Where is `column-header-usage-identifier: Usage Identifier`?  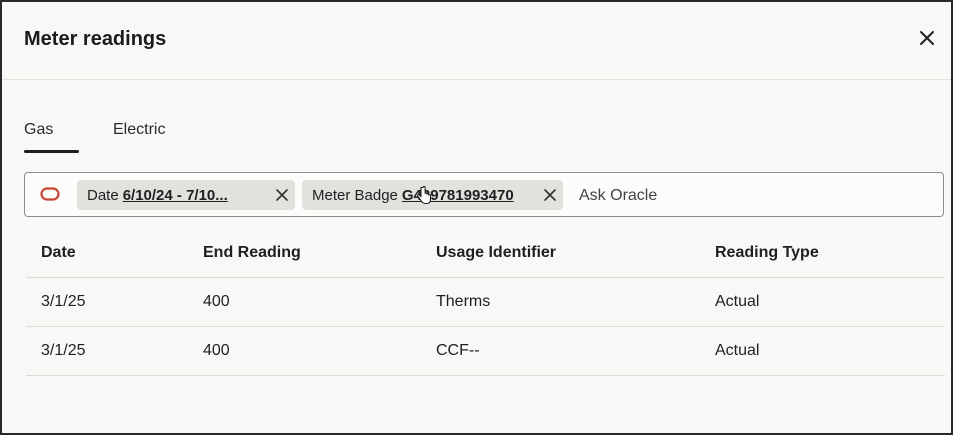 column-header-usage-identifier: Usage Identifier is located at coordinates (496, 252).